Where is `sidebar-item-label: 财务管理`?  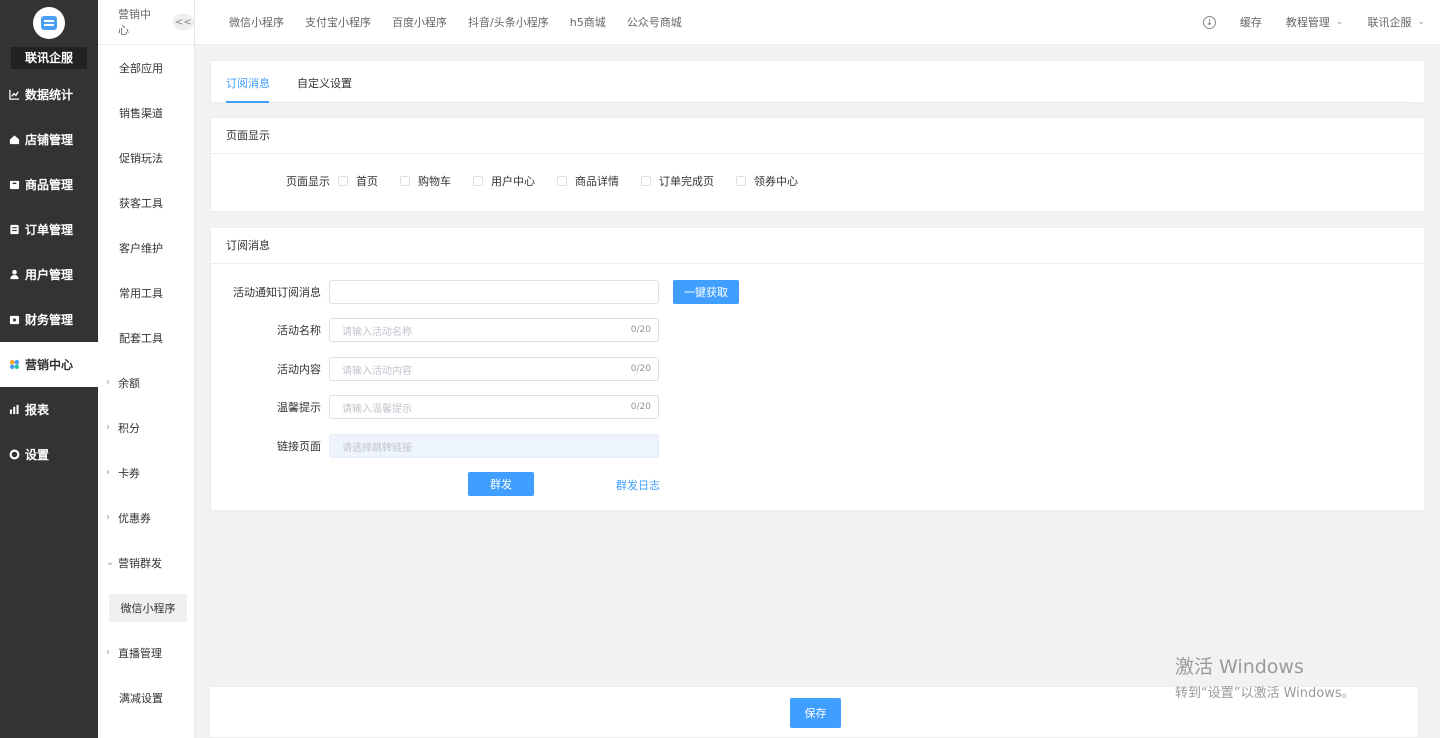 sidebar-item-label: 财务管理 is located at coordinates (49, 320).